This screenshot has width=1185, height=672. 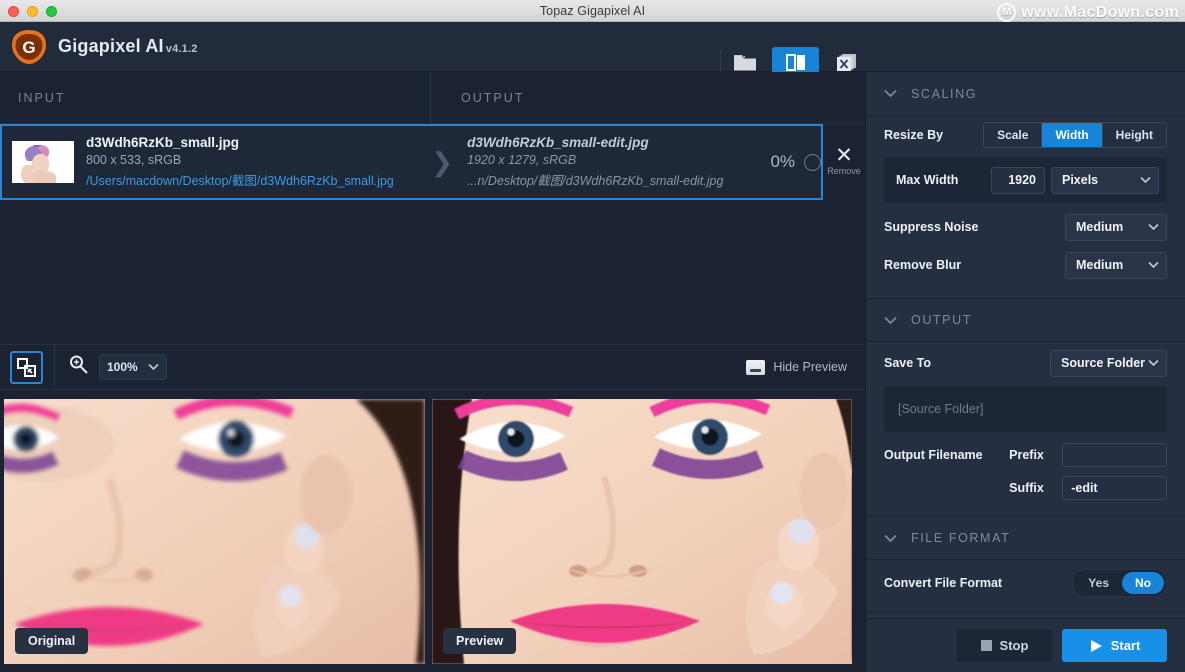 What do you see at coordinates (941, 320) in the screenshot?
I see `output-section-title: OUTPUT` at bounding box center [941, 320].